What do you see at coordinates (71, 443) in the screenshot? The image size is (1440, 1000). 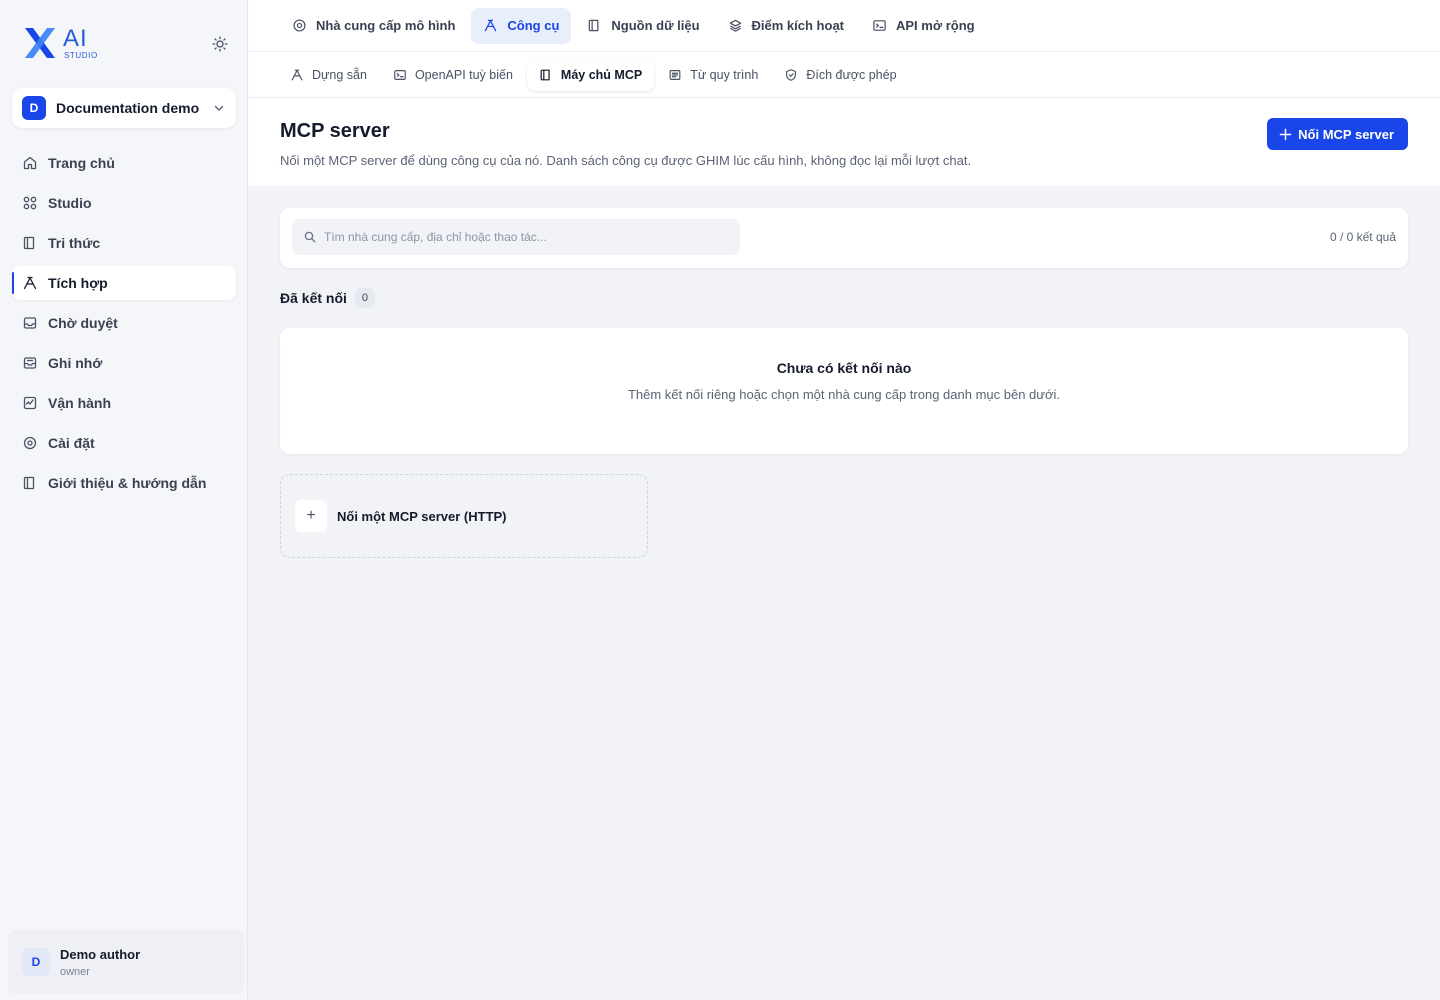 I see `sidebar-item-label: Cài đặt` at bounding box center [71, 443].